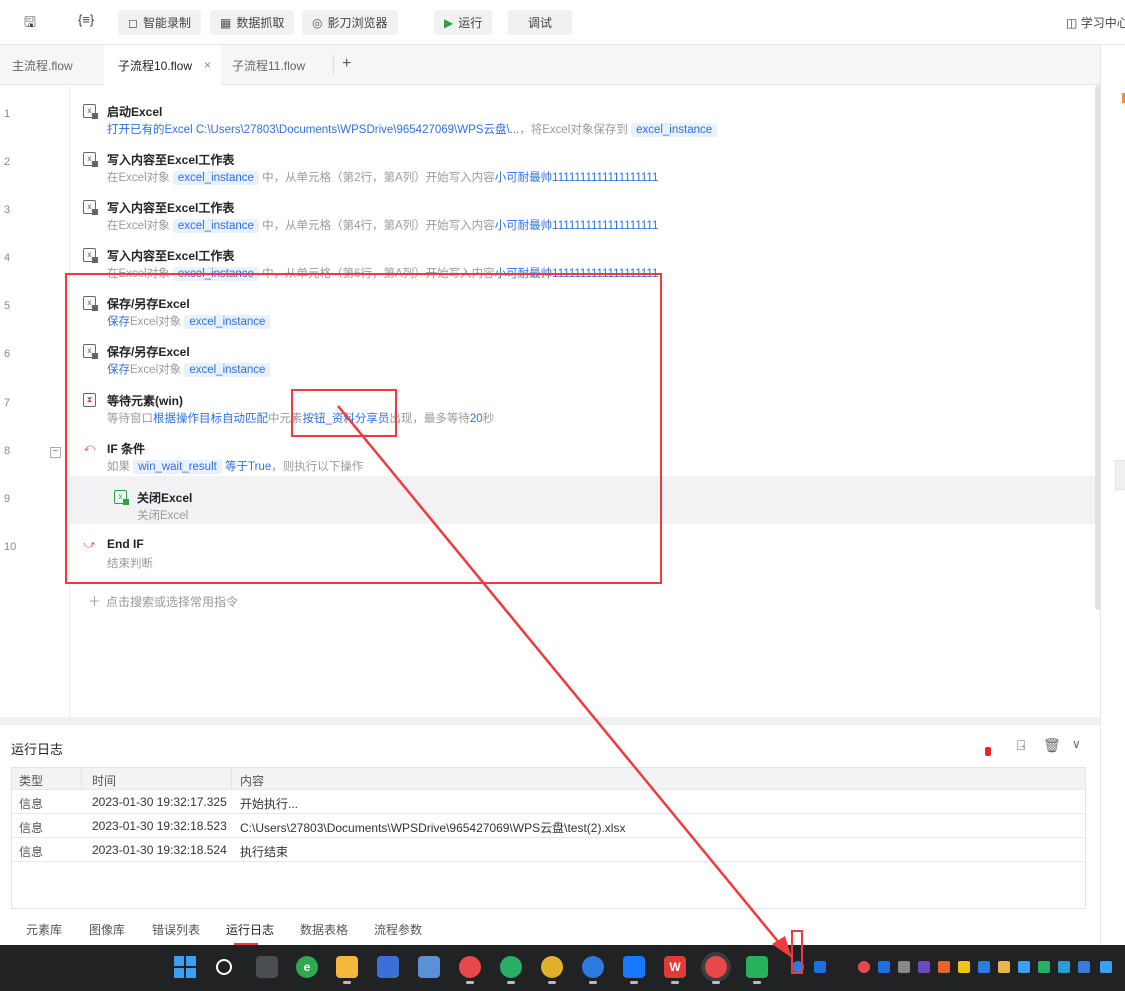 The width and height of the screenshot is (1125, 991). I want to click on yingdao-active-icon, so click(716, 970).